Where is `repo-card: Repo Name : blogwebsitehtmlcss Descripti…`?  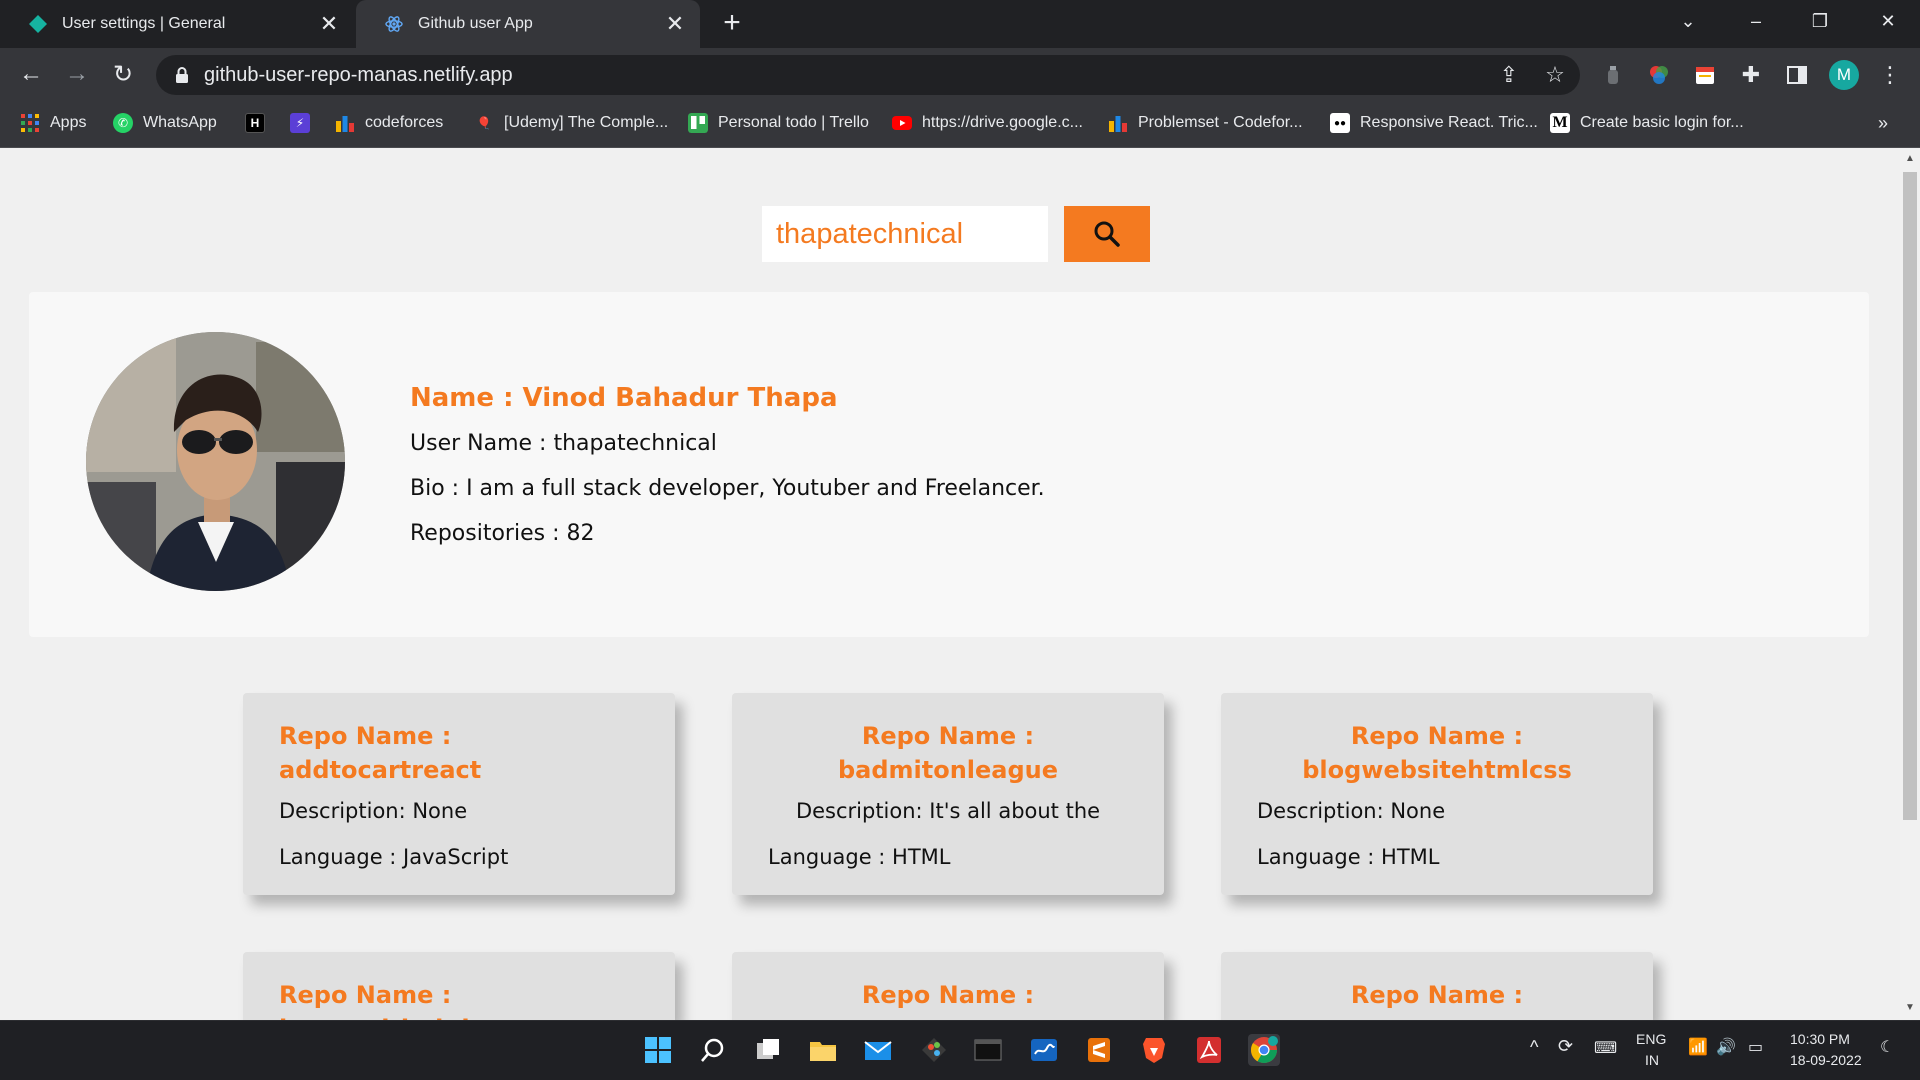
repo-card: Repo Name : blogwebsitehtmlcss Descripti… is located at coordinates (1437, 794).